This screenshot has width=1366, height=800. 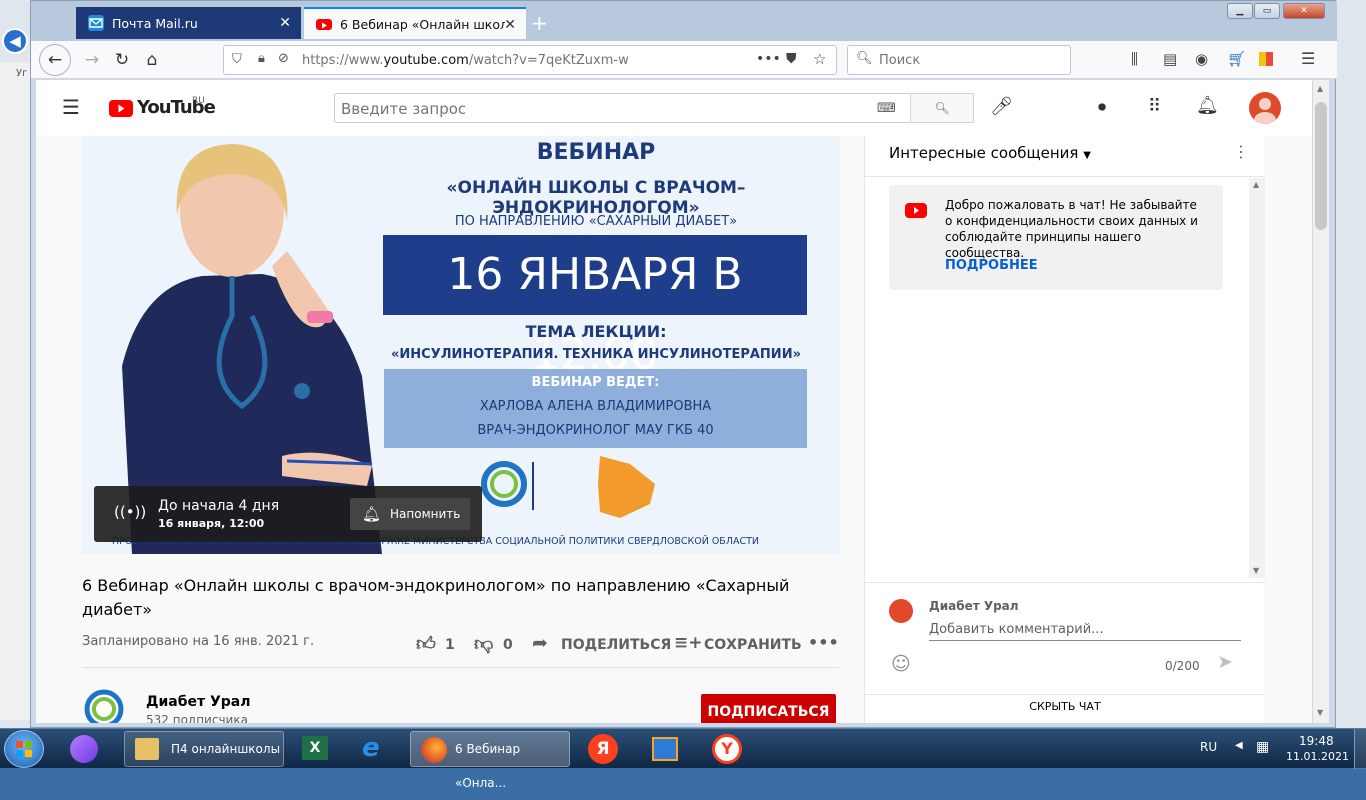 I want to click on window-close-button: ✕, so click(x=1304, y=11).